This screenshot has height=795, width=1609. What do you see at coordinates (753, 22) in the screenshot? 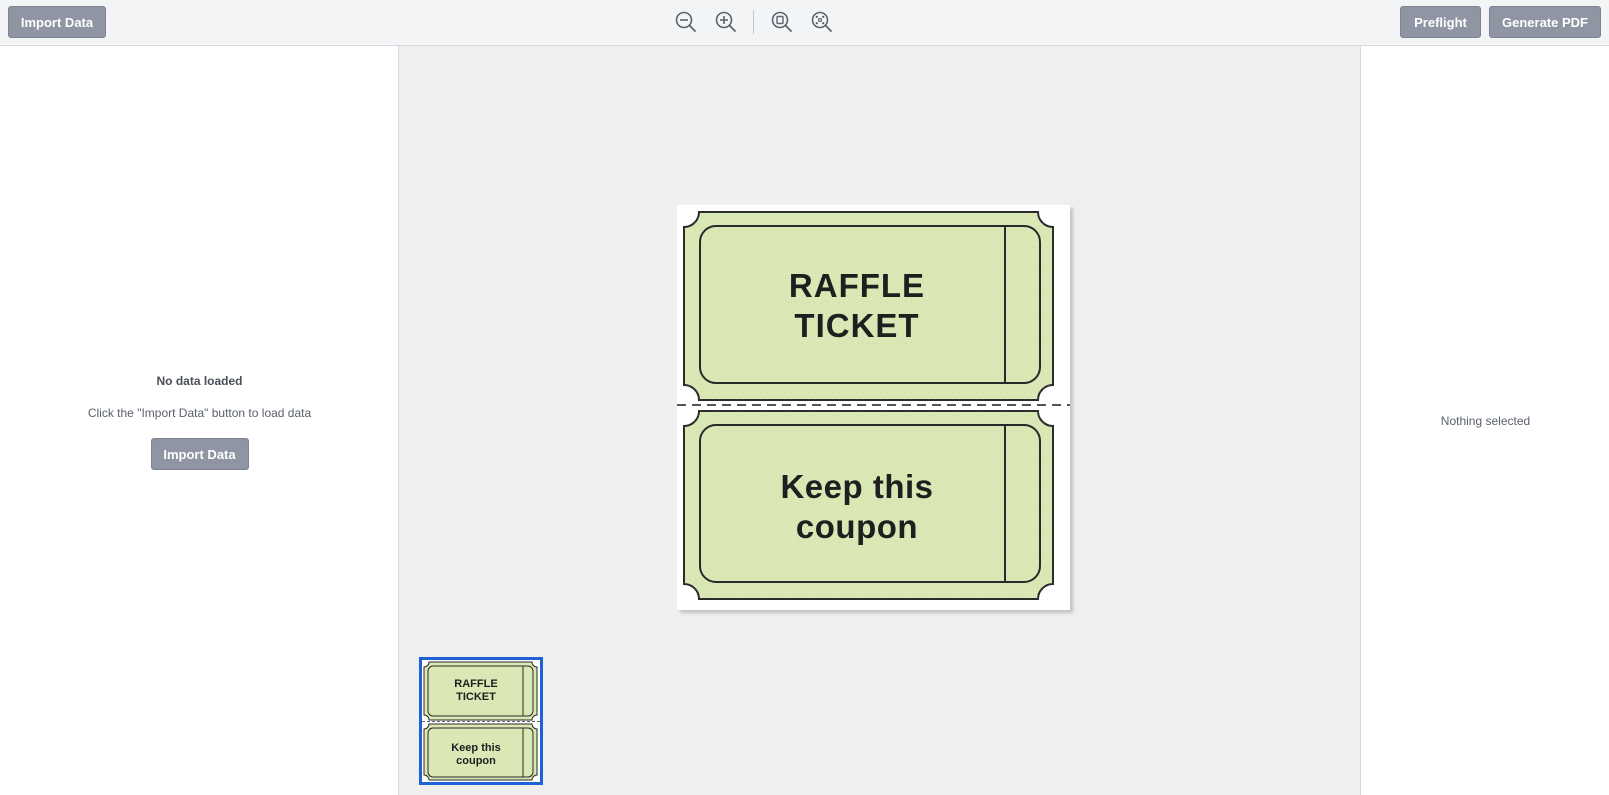
I see `toolbar-separator` at bounding box center [753, 22].